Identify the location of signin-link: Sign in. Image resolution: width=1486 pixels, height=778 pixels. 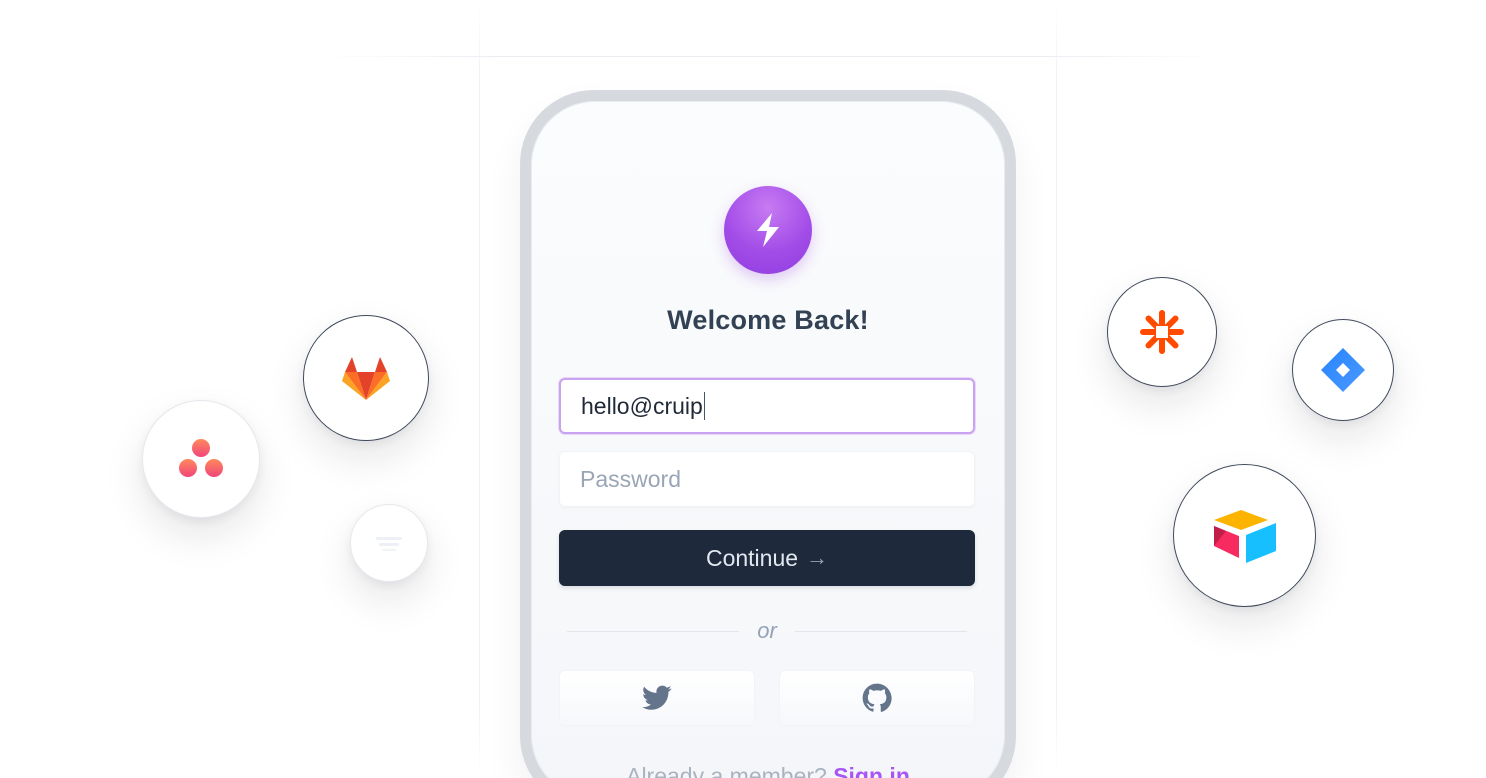
(871, 770).